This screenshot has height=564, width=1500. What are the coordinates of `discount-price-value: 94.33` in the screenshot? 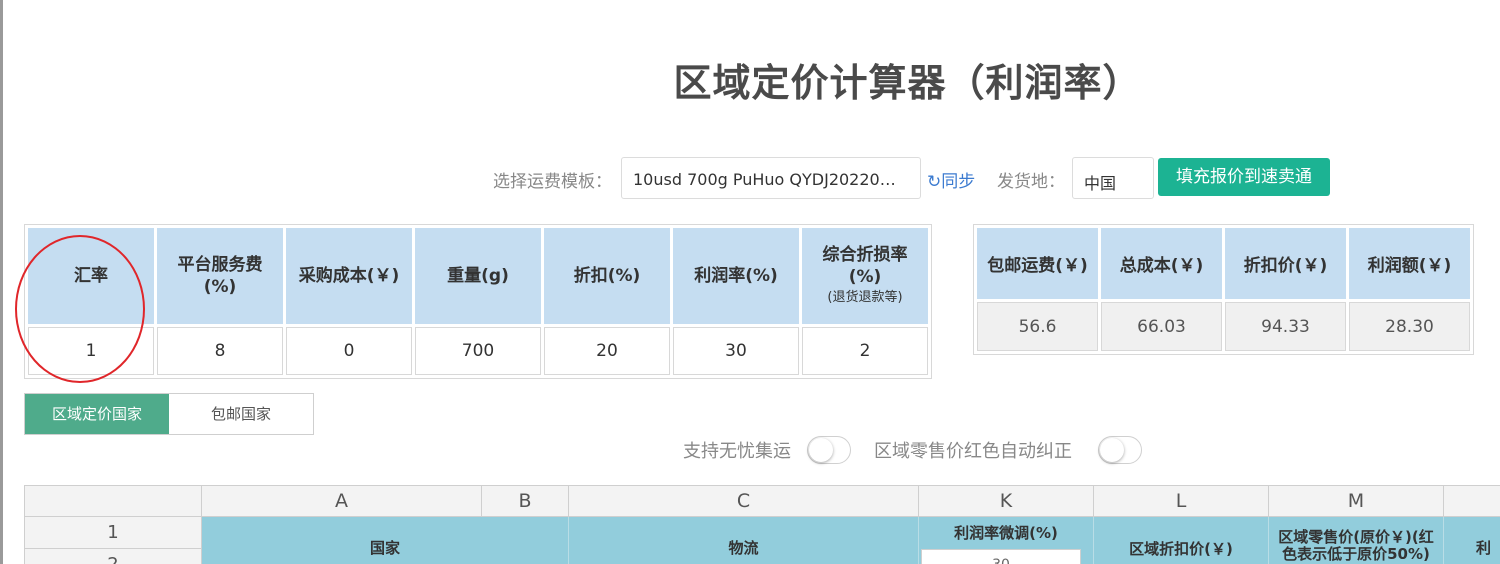 It's located at (1285, 326).